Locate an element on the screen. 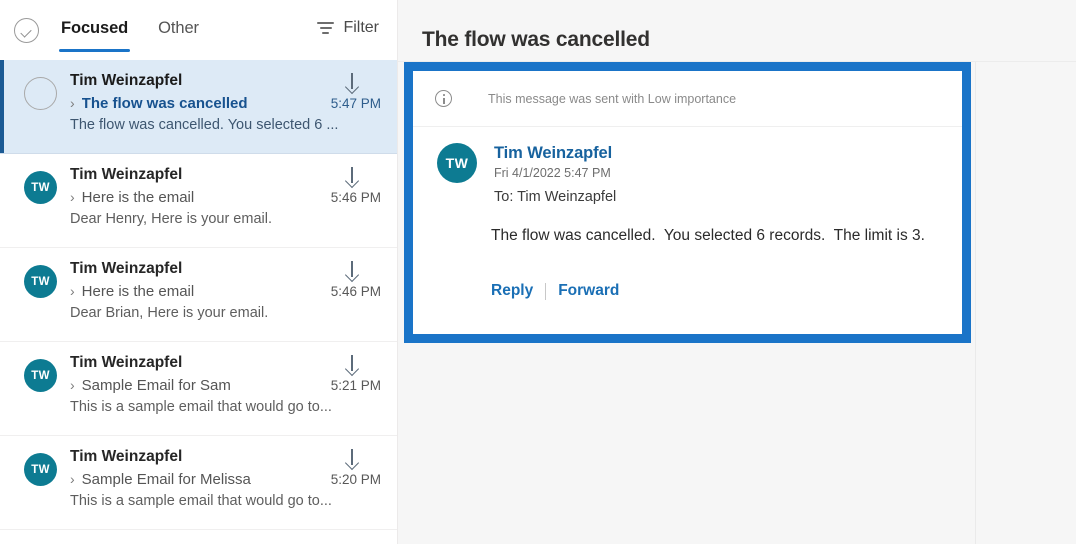 This screenshot has height=544, width=1076. action-separator is located at coordinates (546, 291).